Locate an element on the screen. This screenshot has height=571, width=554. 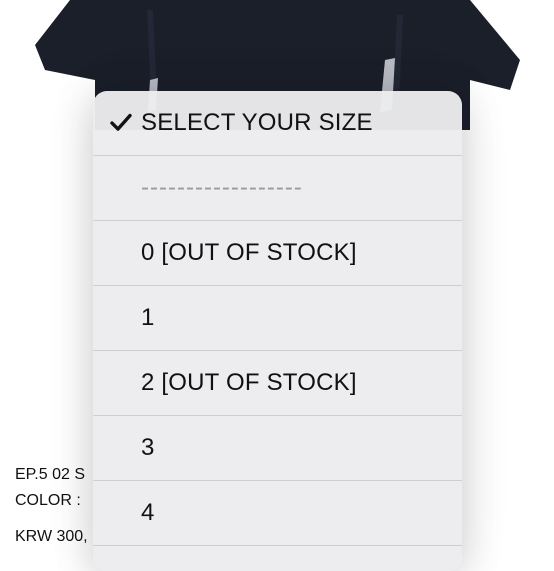
product-color: COLOR : is located at coordinates (48, 500).